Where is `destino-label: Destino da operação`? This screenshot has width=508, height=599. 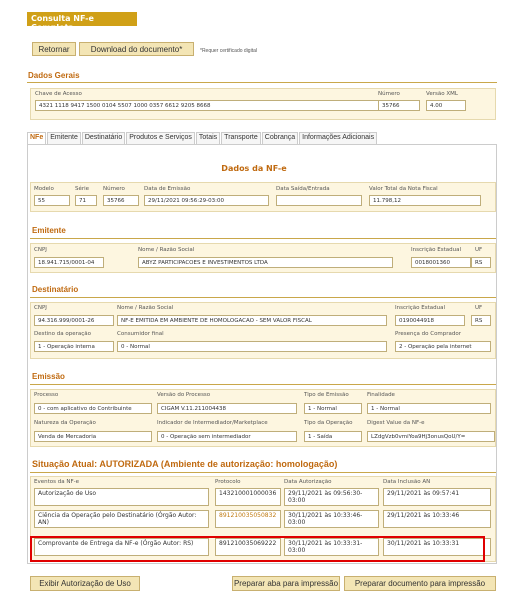 destino-label: Destino da operação is located at coordinates (63, 334).